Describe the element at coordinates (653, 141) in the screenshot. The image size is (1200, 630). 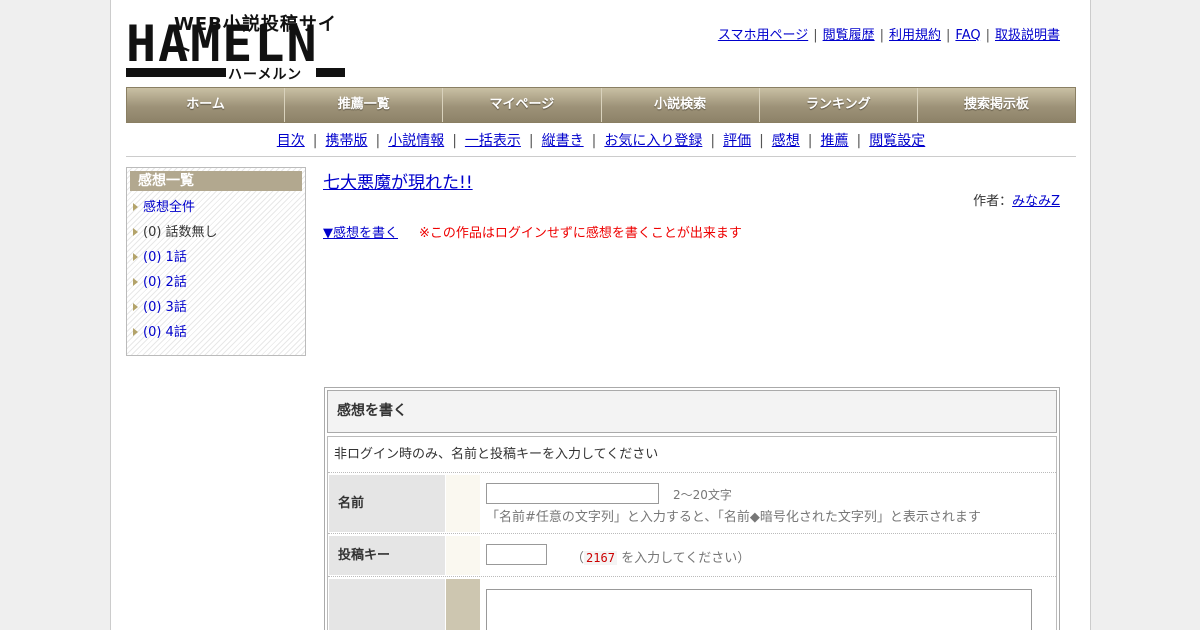
I see `subnav-favorite: お気に入り登録` at that location.